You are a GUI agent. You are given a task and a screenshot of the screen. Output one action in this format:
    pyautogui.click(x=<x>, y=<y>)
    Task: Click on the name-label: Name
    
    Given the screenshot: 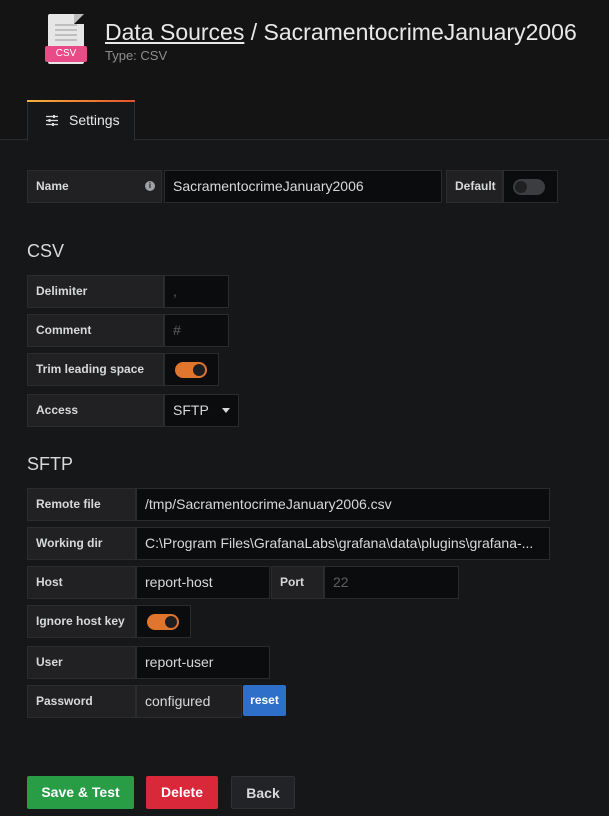 What is the action you would take?
    pyautogui.click(x=94, y=186)
    